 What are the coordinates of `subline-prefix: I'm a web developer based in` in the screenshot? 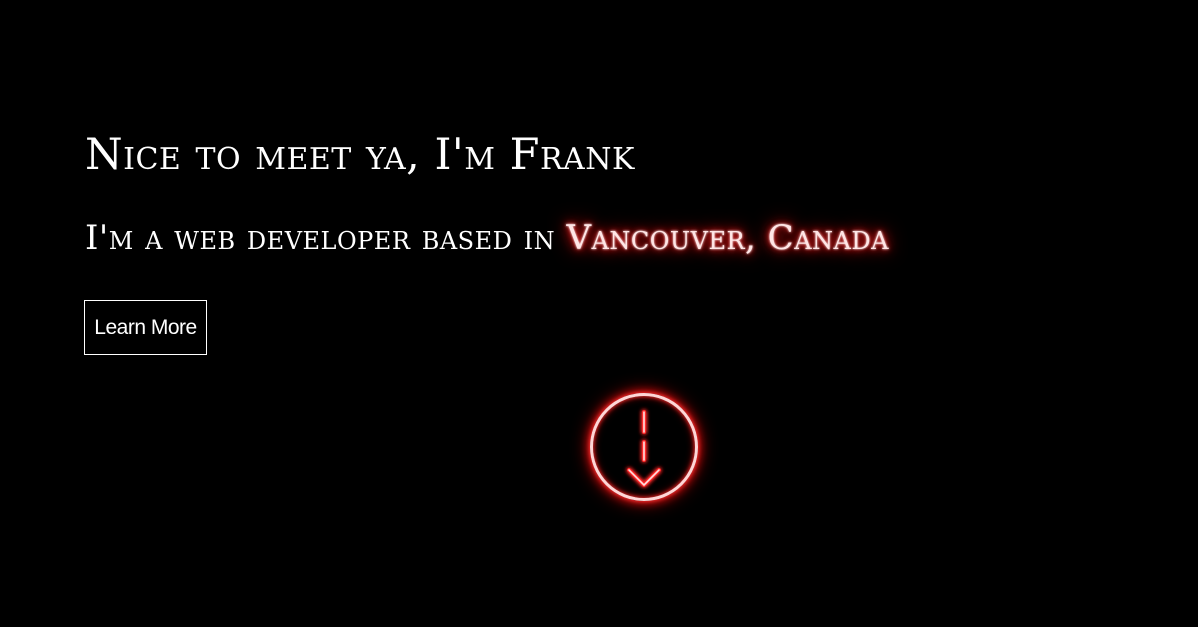 It's located at (326, 238).